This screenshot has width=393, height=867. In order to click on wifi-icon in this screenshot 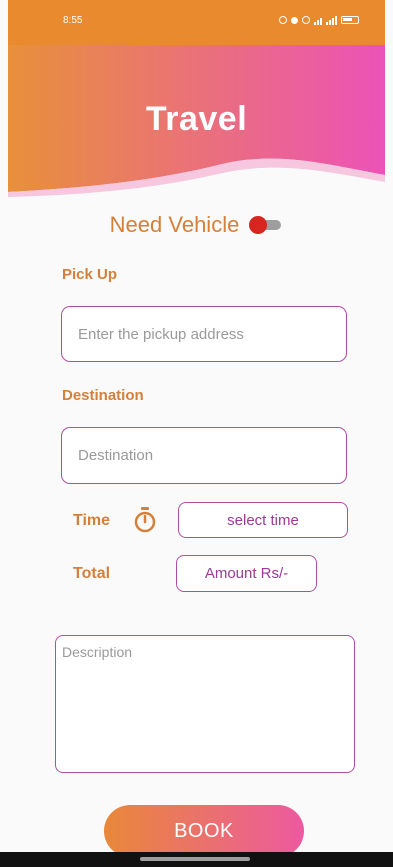, I will do `click(318, 20)`.